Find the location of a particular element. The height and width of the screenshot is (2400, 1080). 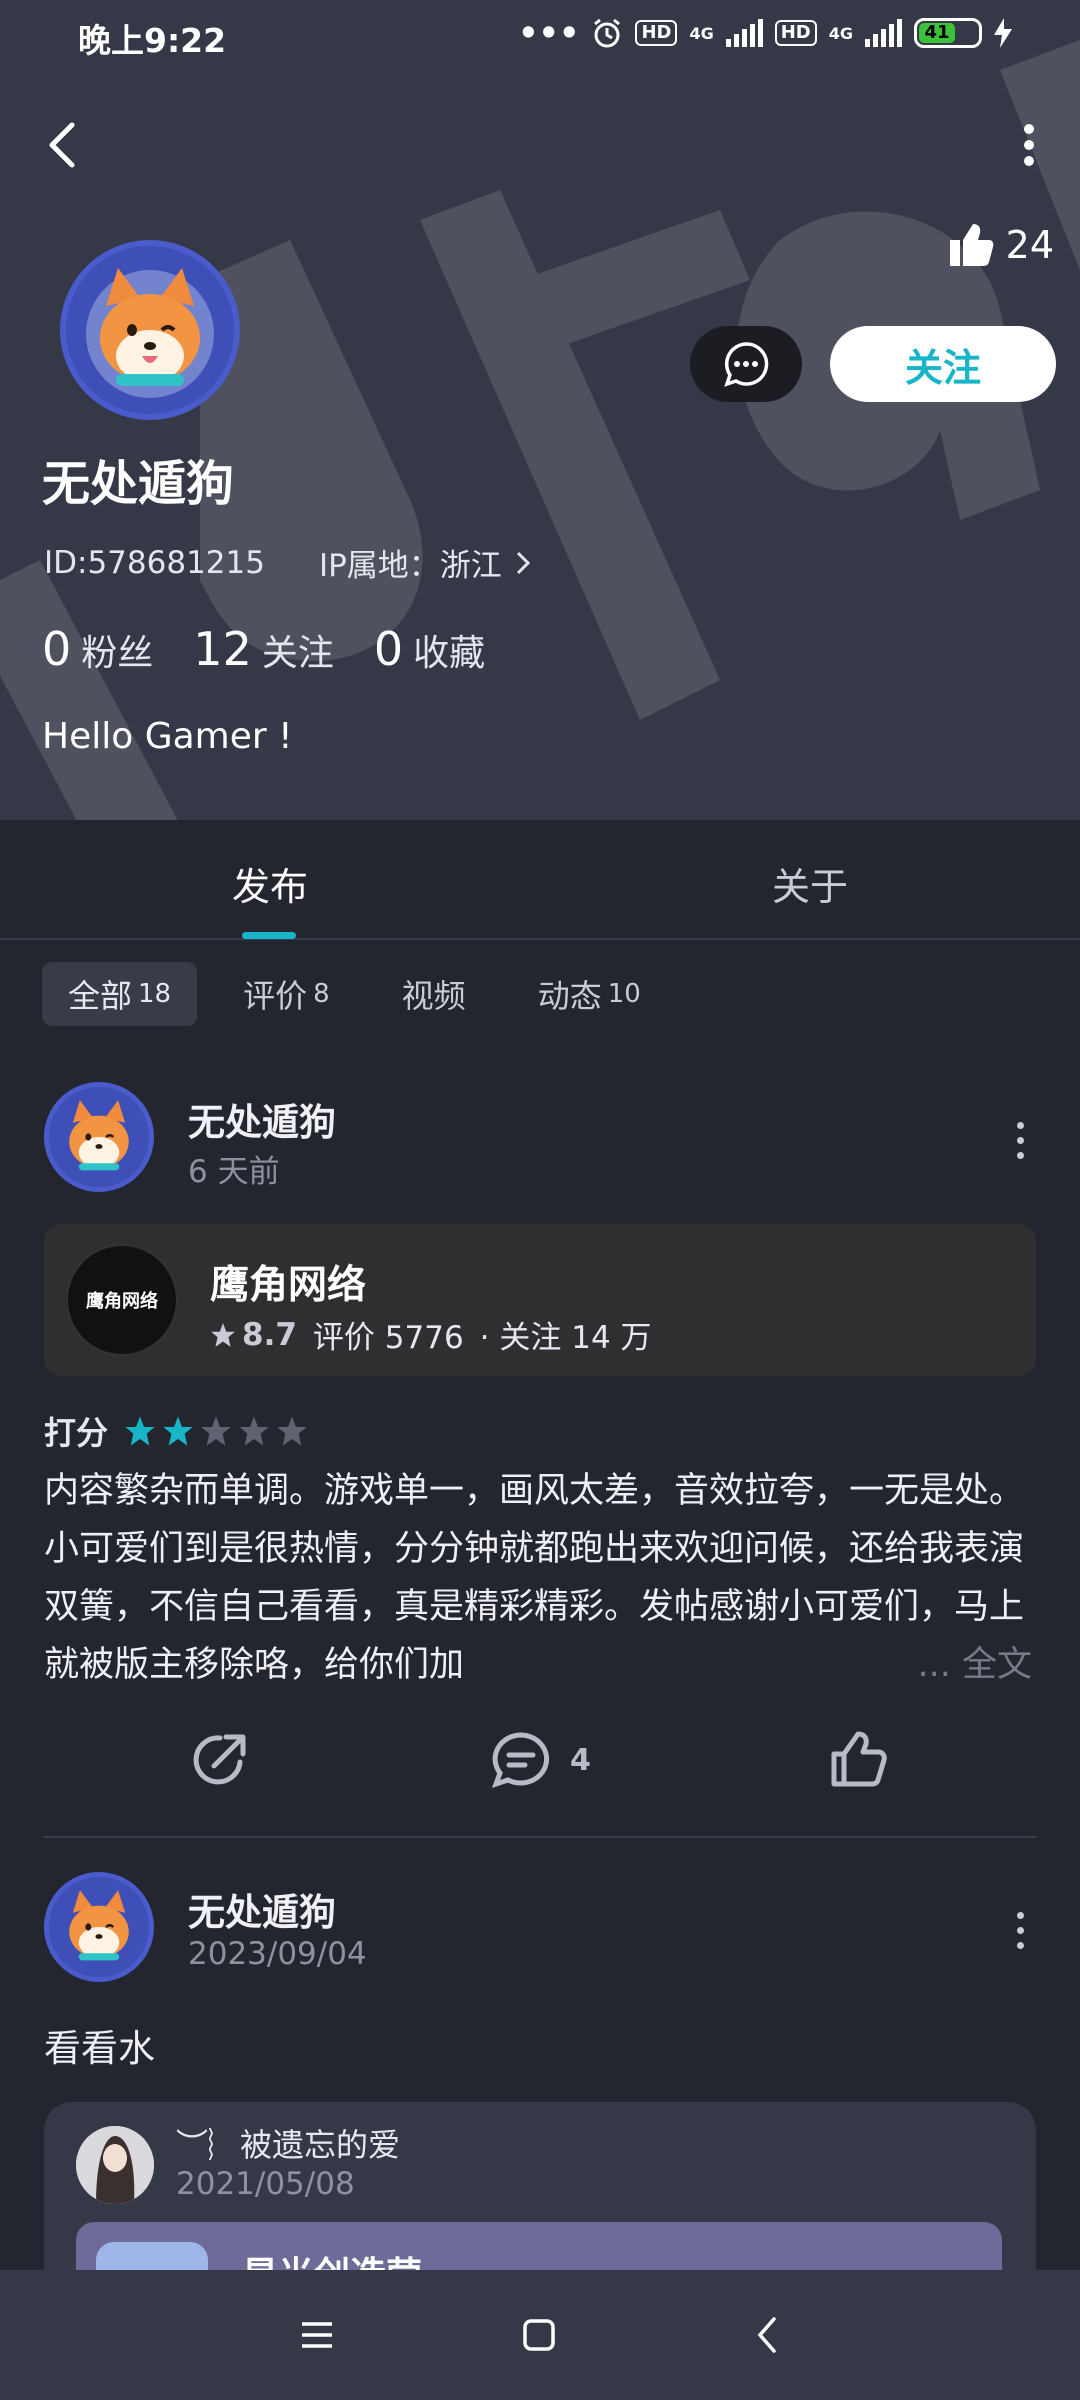

system-nav-bar is located at coordinates (540, 2335).